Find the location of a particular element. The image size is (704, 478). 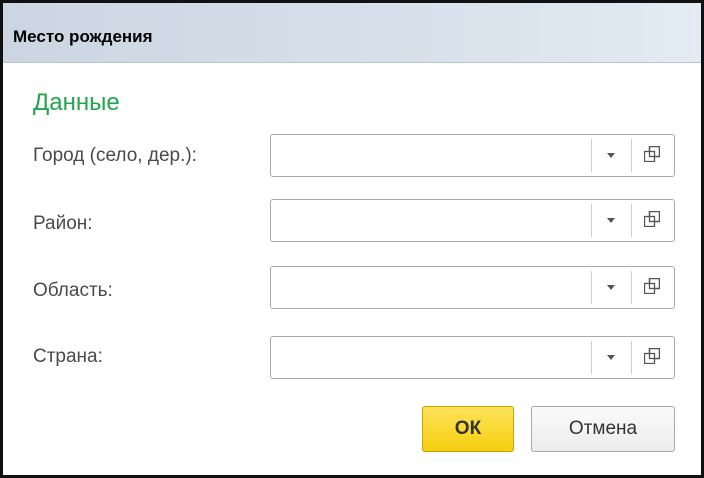

country-label: Страна: is located at coordinates (68, 356).